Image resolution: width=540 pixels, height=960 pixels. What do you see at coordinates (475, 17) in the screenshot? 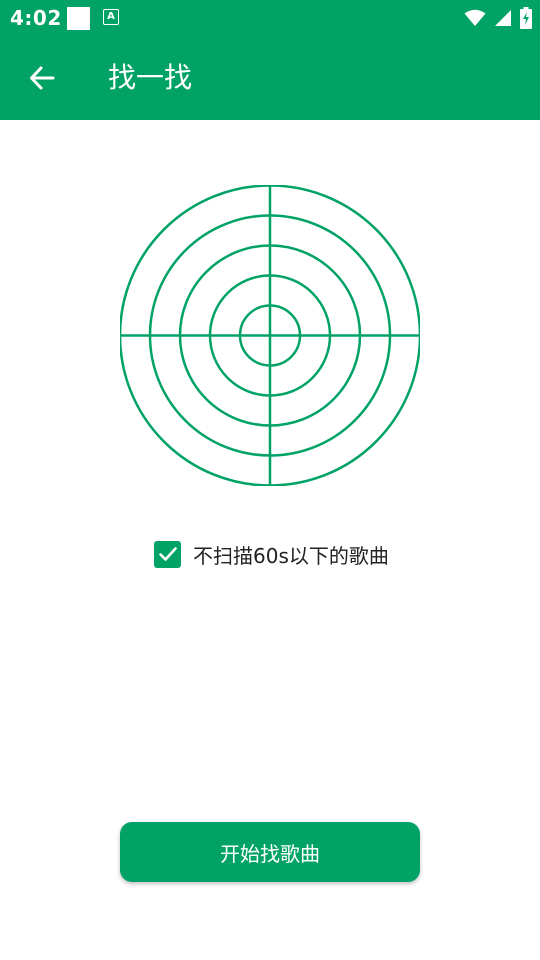
I see `wifi-icon` at bounding box center [475, 17].